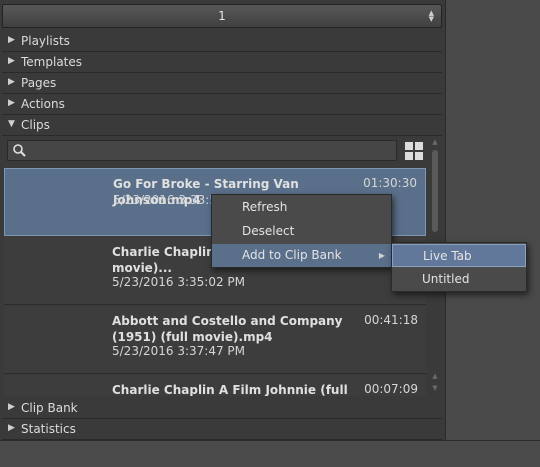 Image resolution: width=540 pixels, height=467 pixels. Describe the element at coordinates (391, 389) in the screenshot. I see `clip-duration: 00:07:09` at that location.